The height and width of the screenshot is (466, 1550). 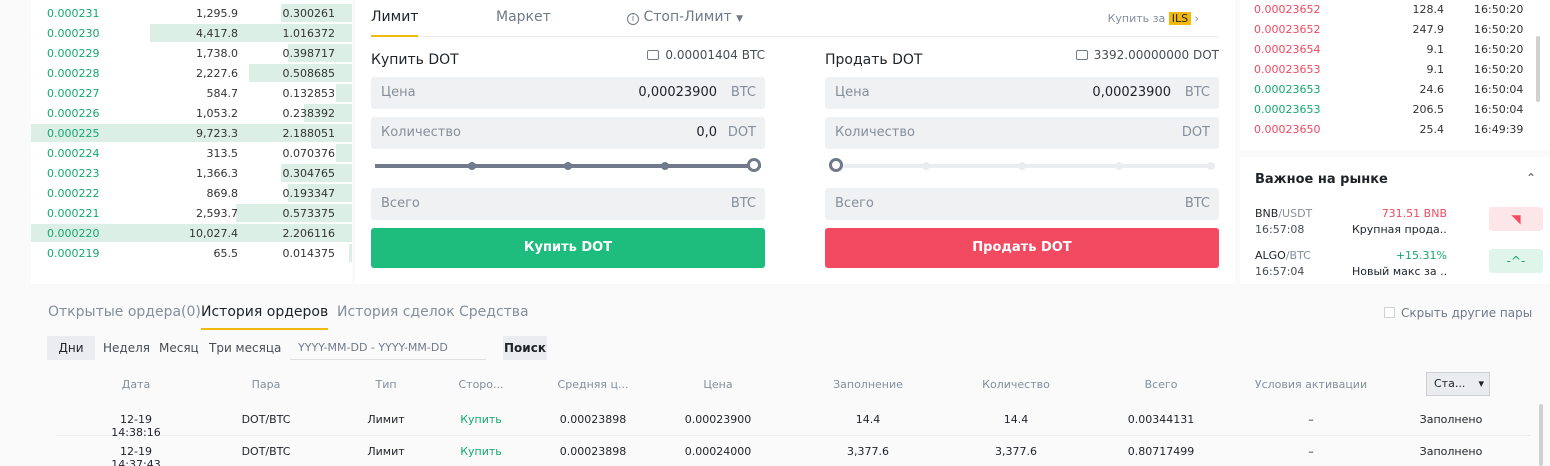 What do you see at coordinates (136, 384) in the screenshot?
I see `column-header: Дата` at bounding box center [136, 384].